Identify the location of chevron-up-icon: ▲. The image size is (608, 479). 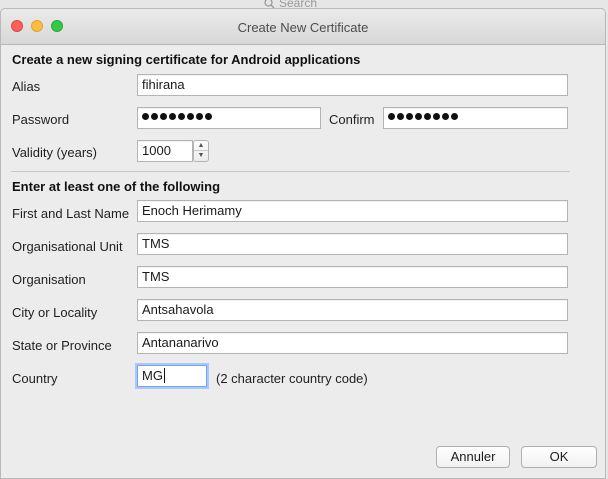
(201, 146).